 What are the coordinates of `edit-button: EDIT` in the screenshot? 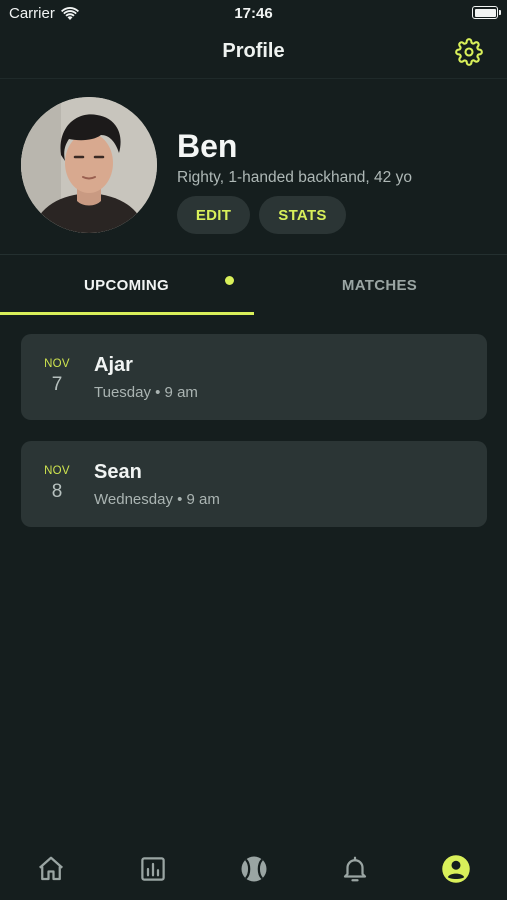 It's located at (213, 215).